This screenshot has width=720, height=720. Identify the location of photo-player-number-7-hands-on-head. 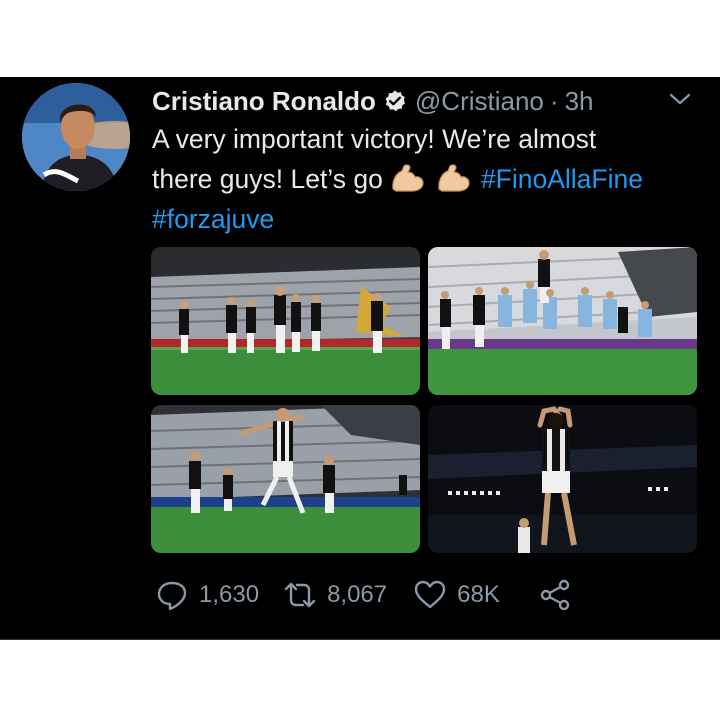
(562, 479).